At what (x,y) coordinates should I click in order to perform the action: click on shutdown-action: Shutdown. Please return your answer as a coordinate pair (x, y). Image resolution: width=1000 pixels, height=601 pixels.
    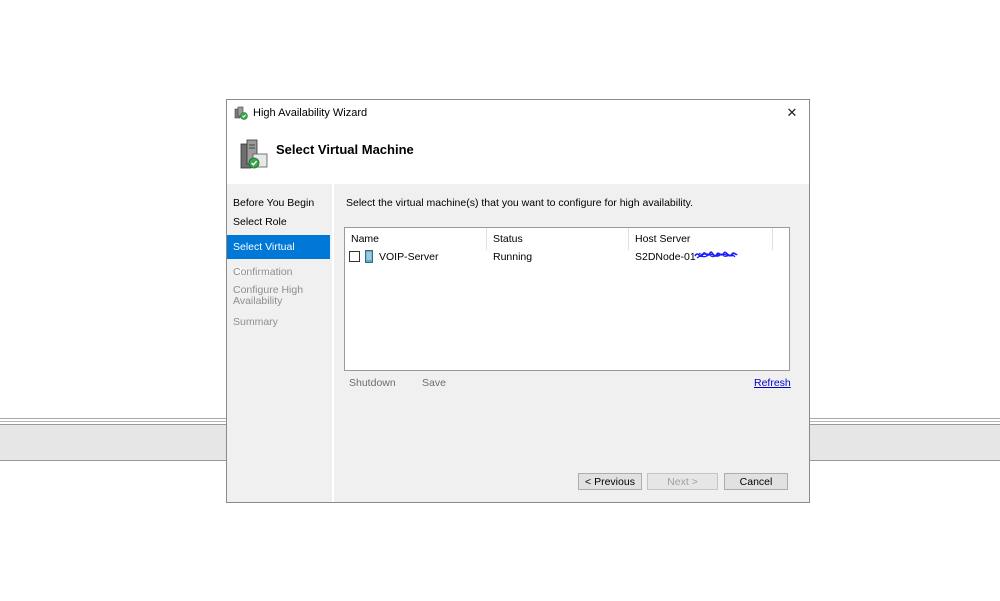
    Looking at the image, I should click on (372, 383).